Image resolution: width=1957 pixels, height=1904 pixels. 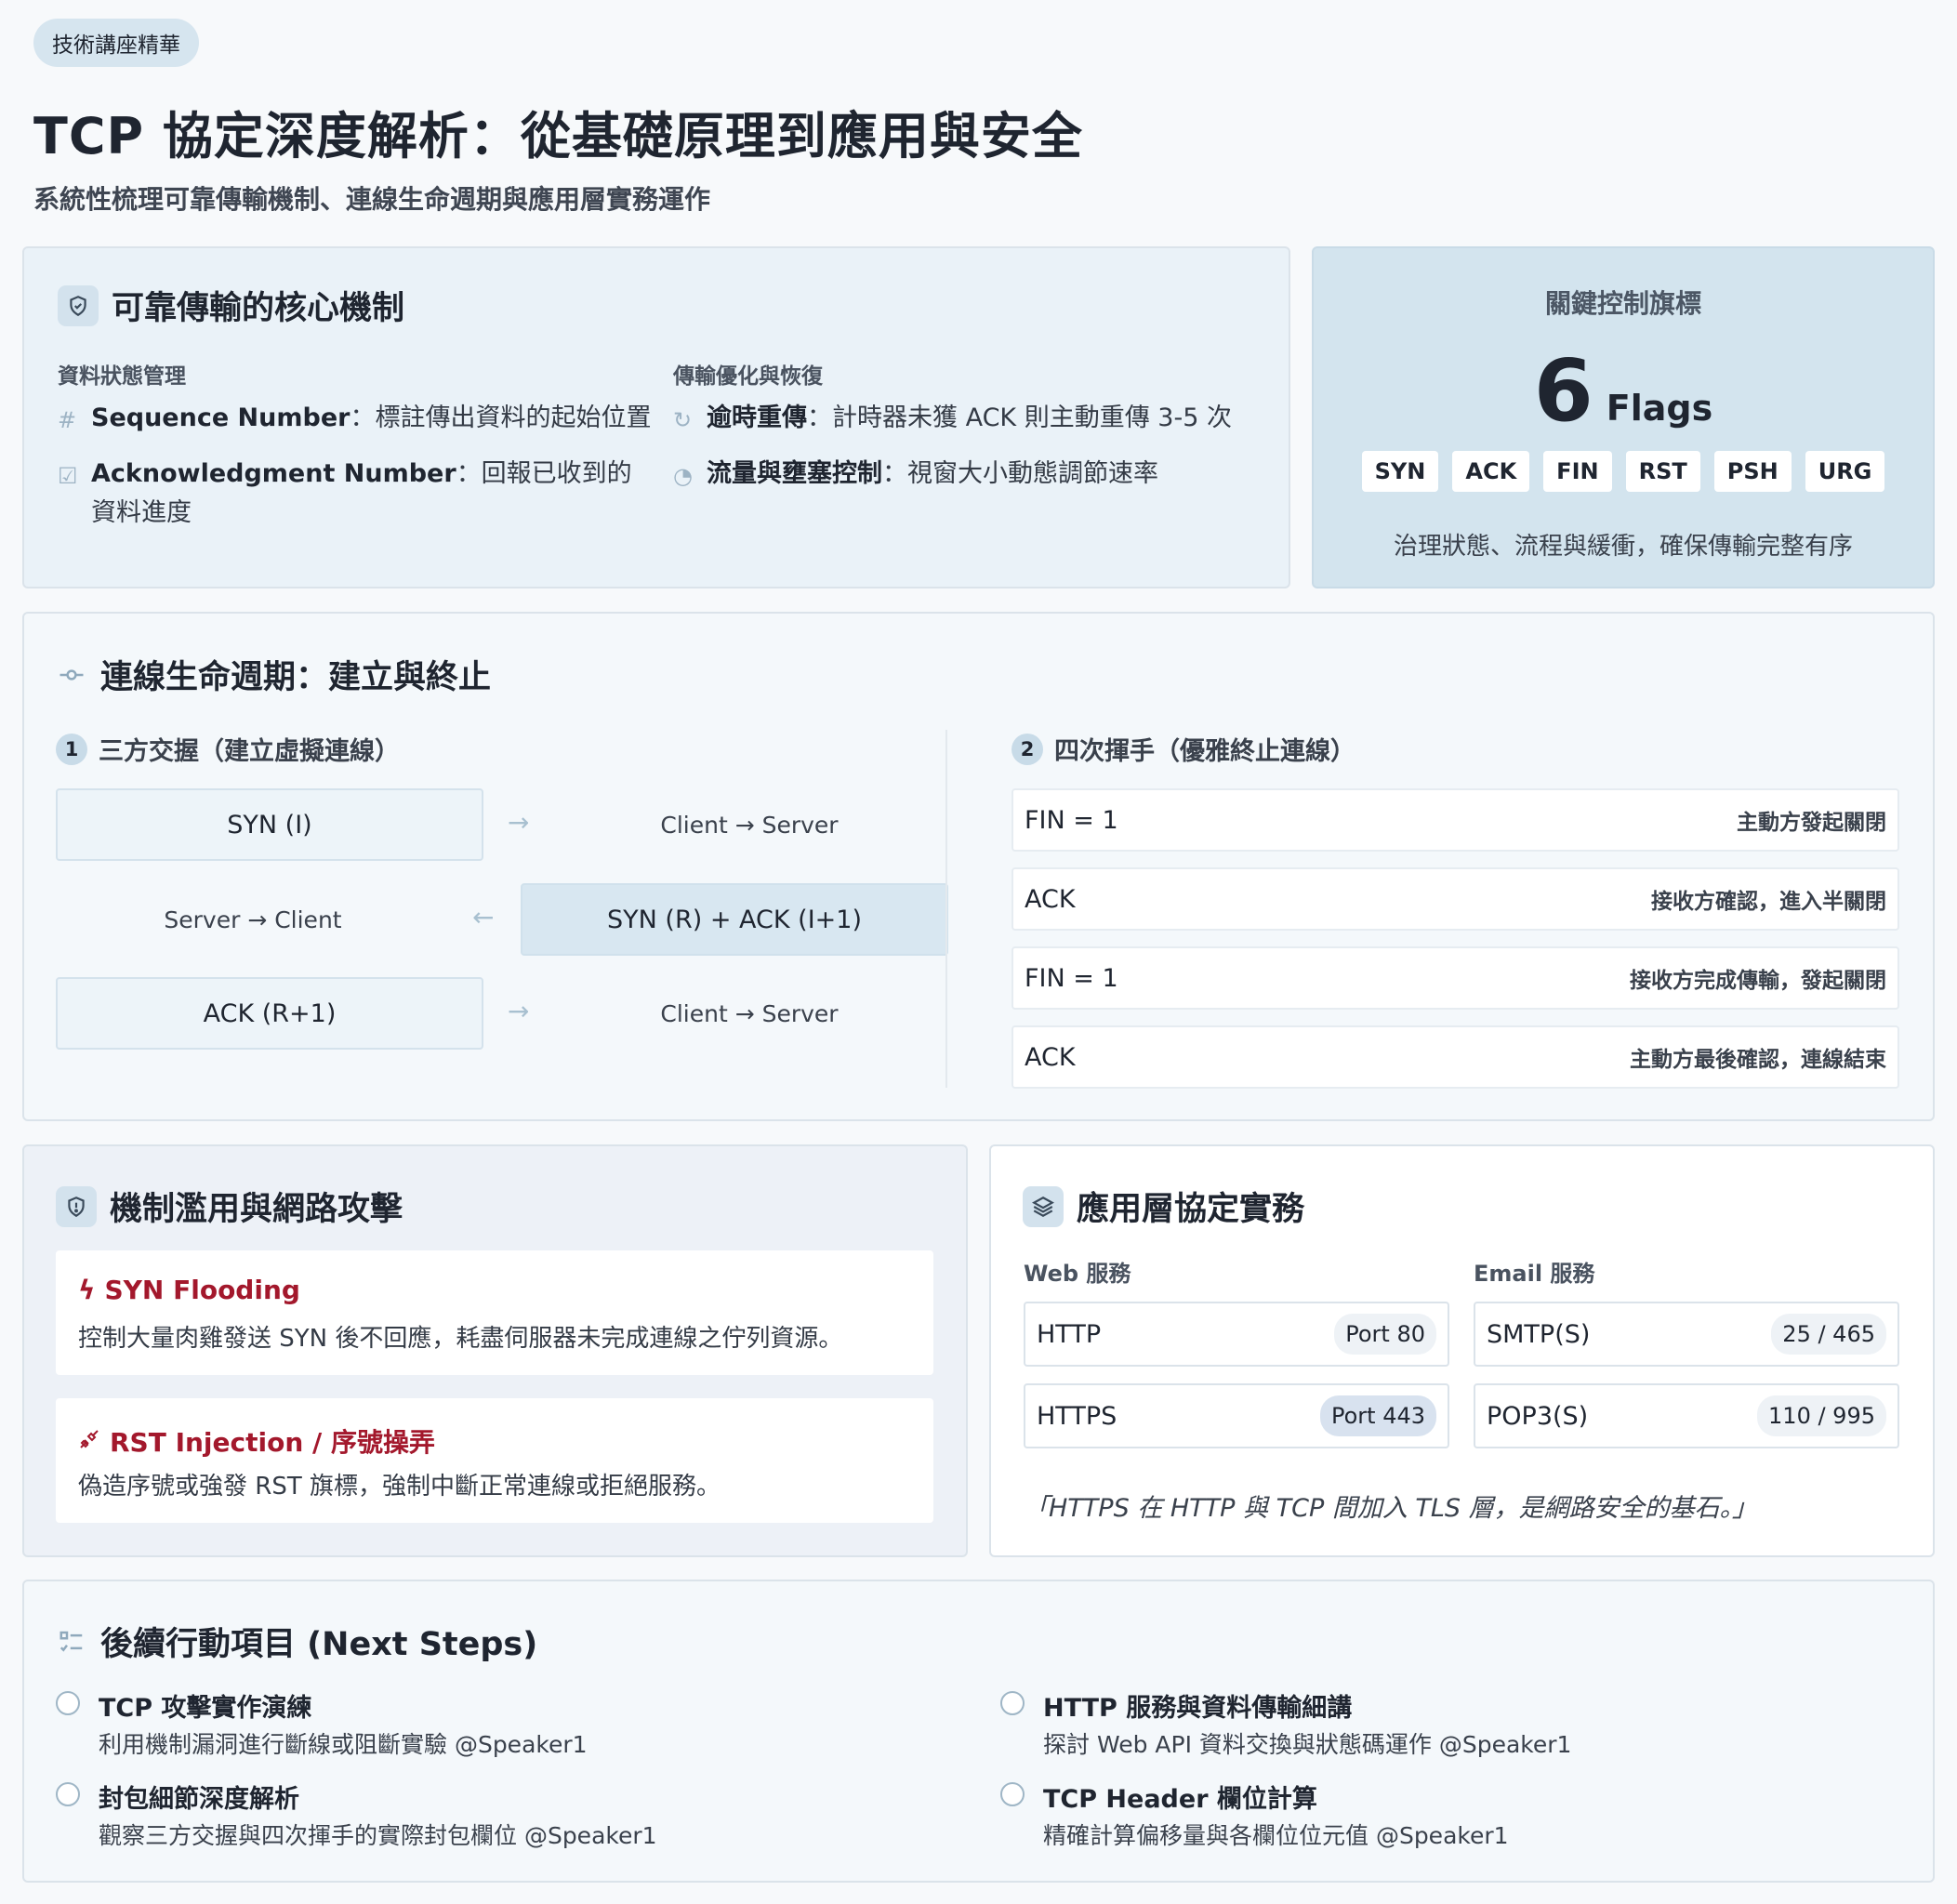 What do you see at coordinates (971, 474) in the screenshot?
I see `list-item: ◔ 流量與壅塞控制：視窗大小動態調節速率` at bounding box center [971, 474].